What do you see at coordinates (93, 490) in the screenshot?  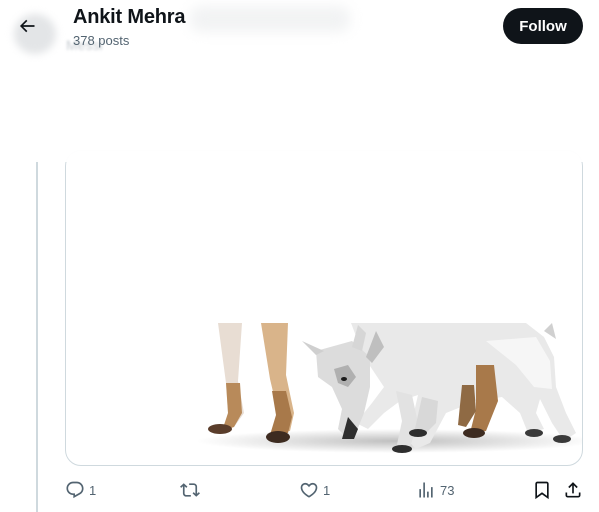 I see `reply-count: 1` at bounding box center [93, 490].